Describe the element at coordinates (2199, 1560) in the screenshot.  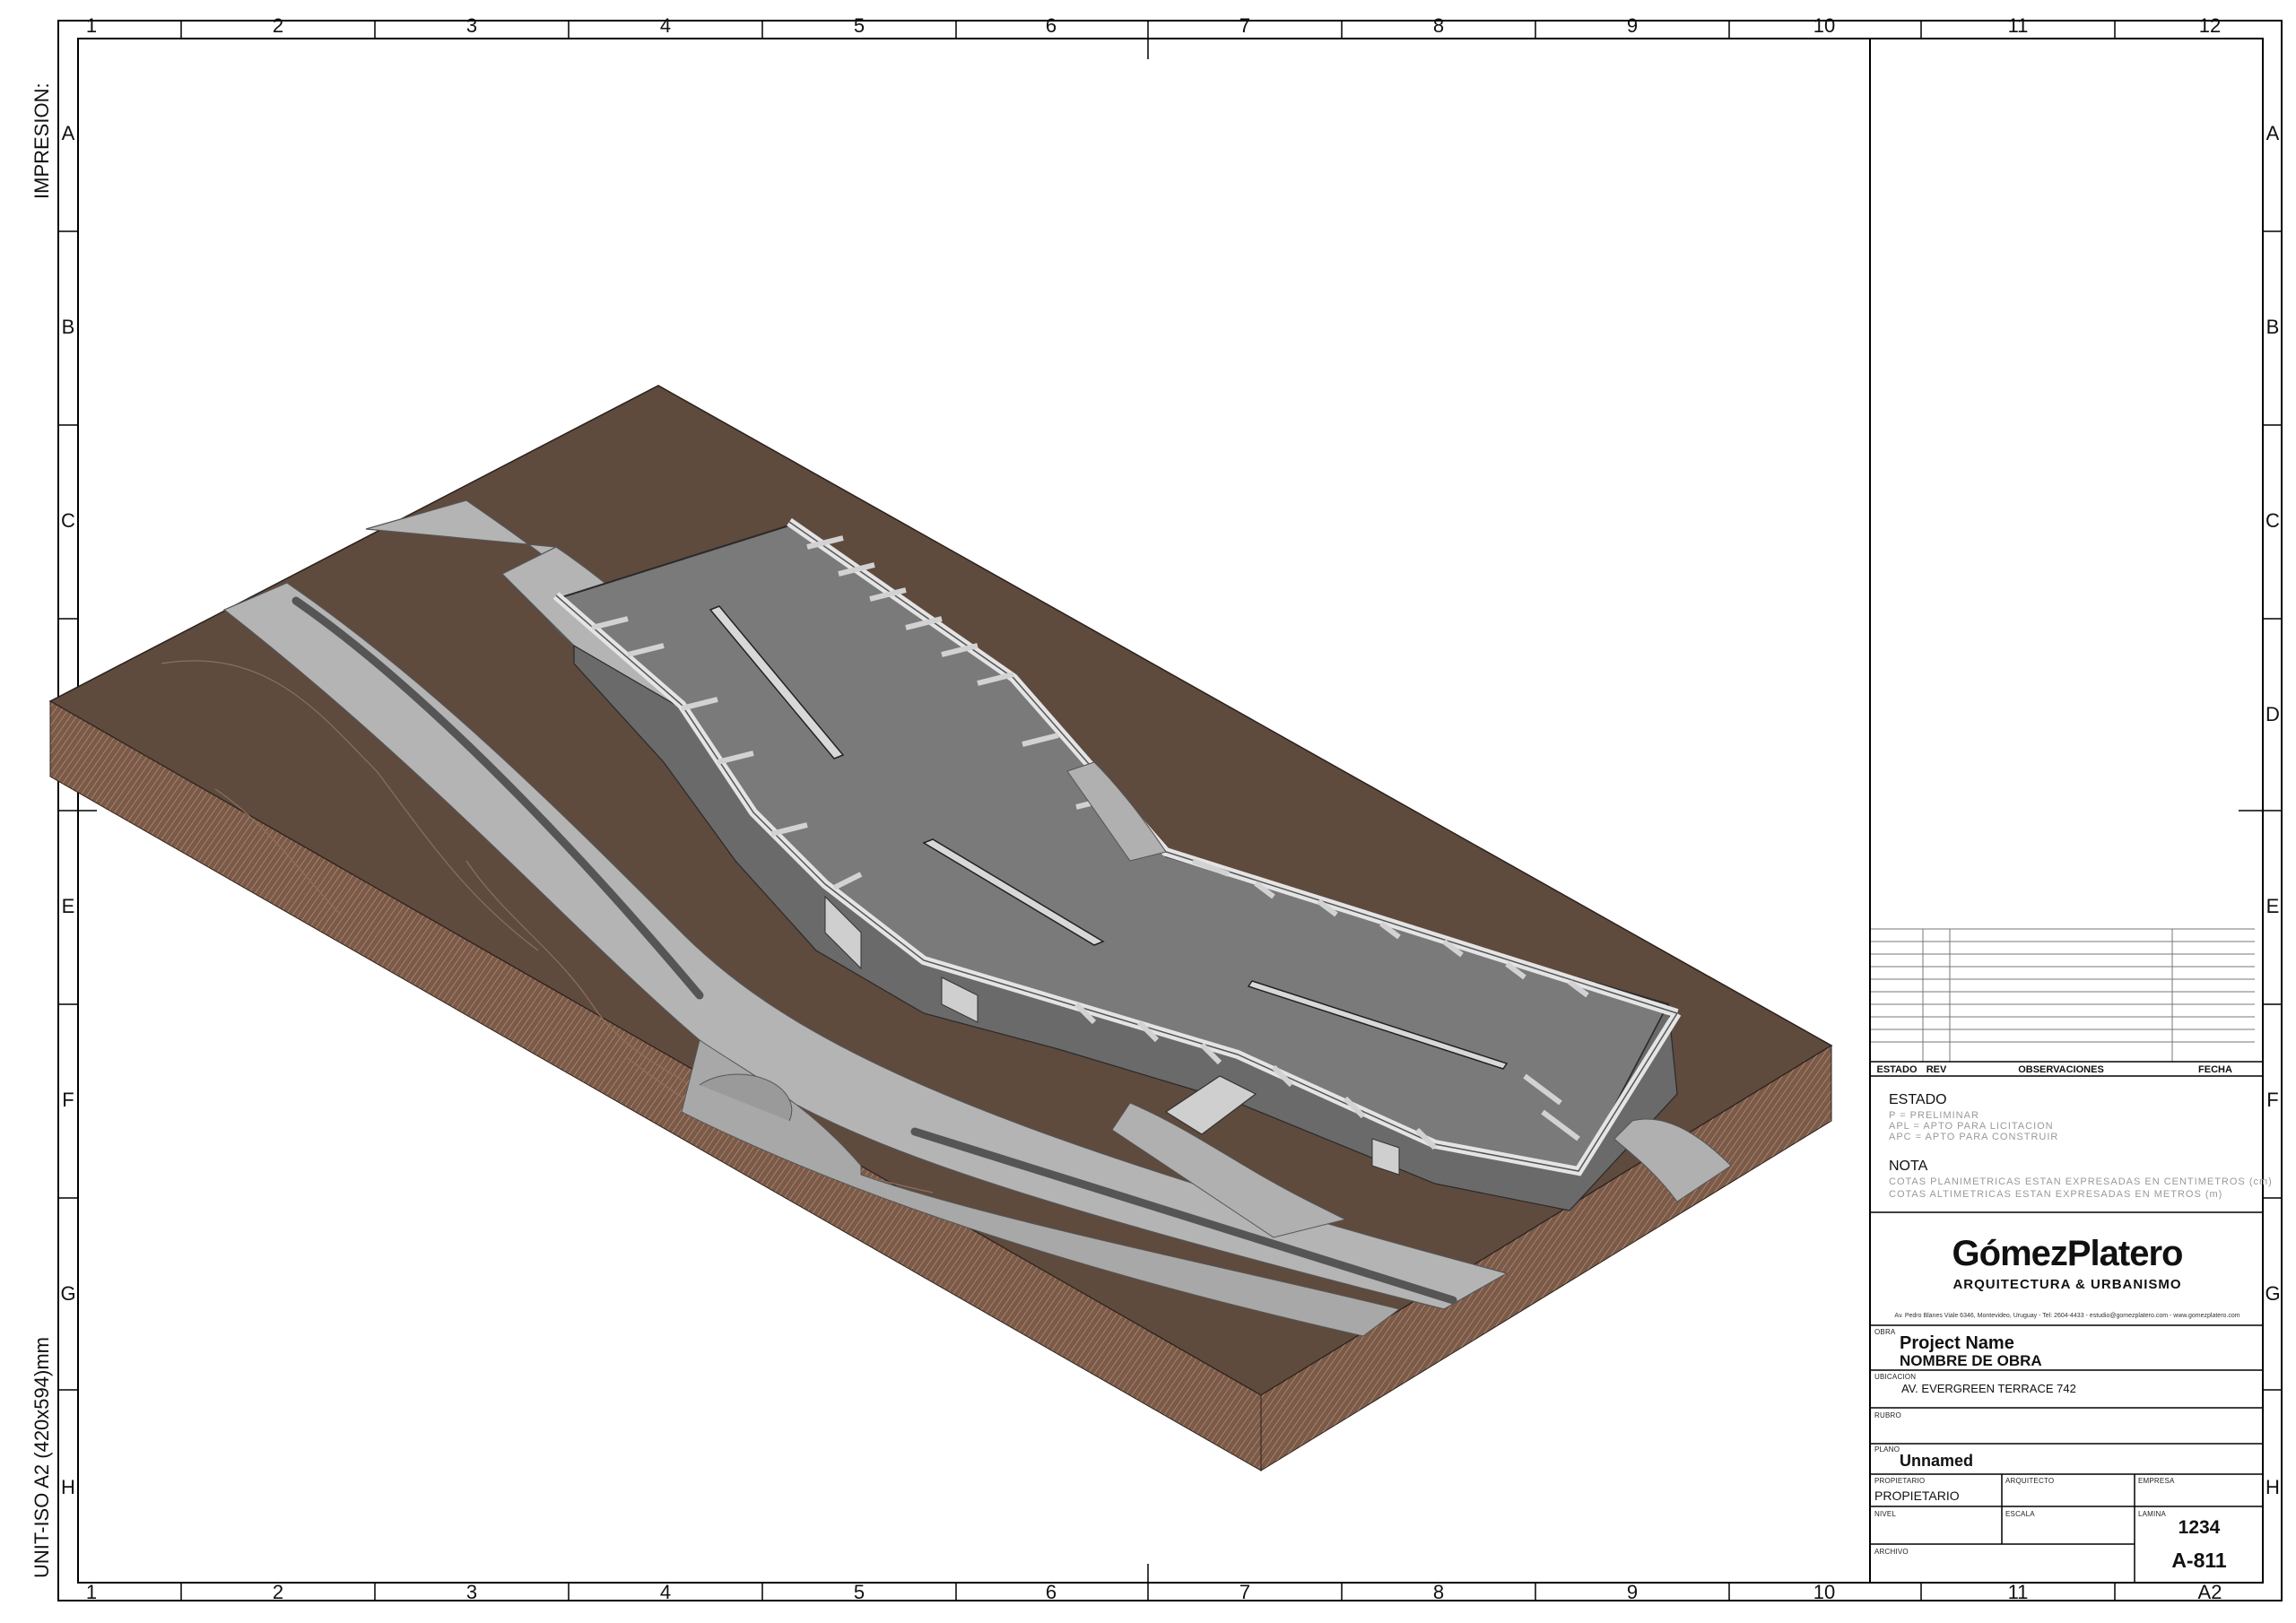
I see `sheet-code: A-811` at that location.